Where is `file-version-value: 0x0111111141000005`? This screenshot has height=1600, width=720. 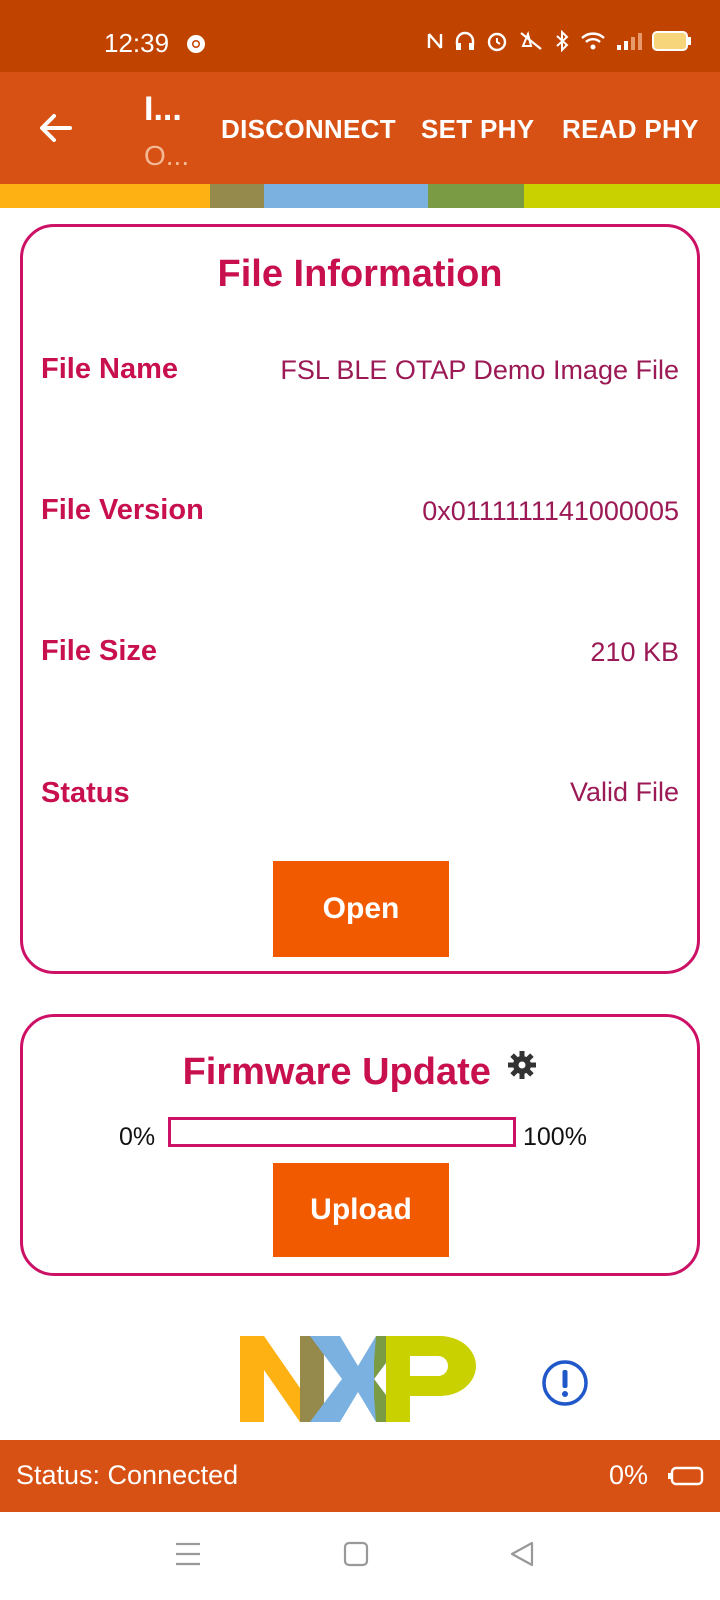 file-version-value: 0x0111111141000005 is located at coordinates (550, 511).